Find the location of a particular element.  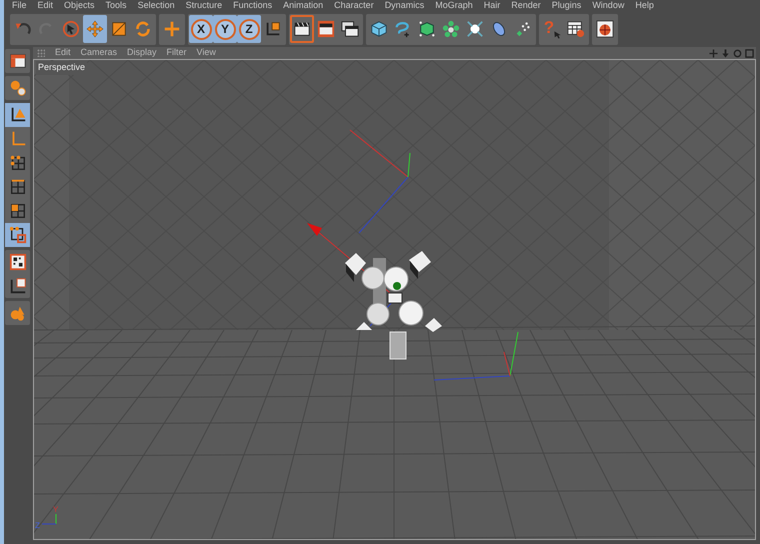

scale-square-icon is located at coordinates (119, 29).